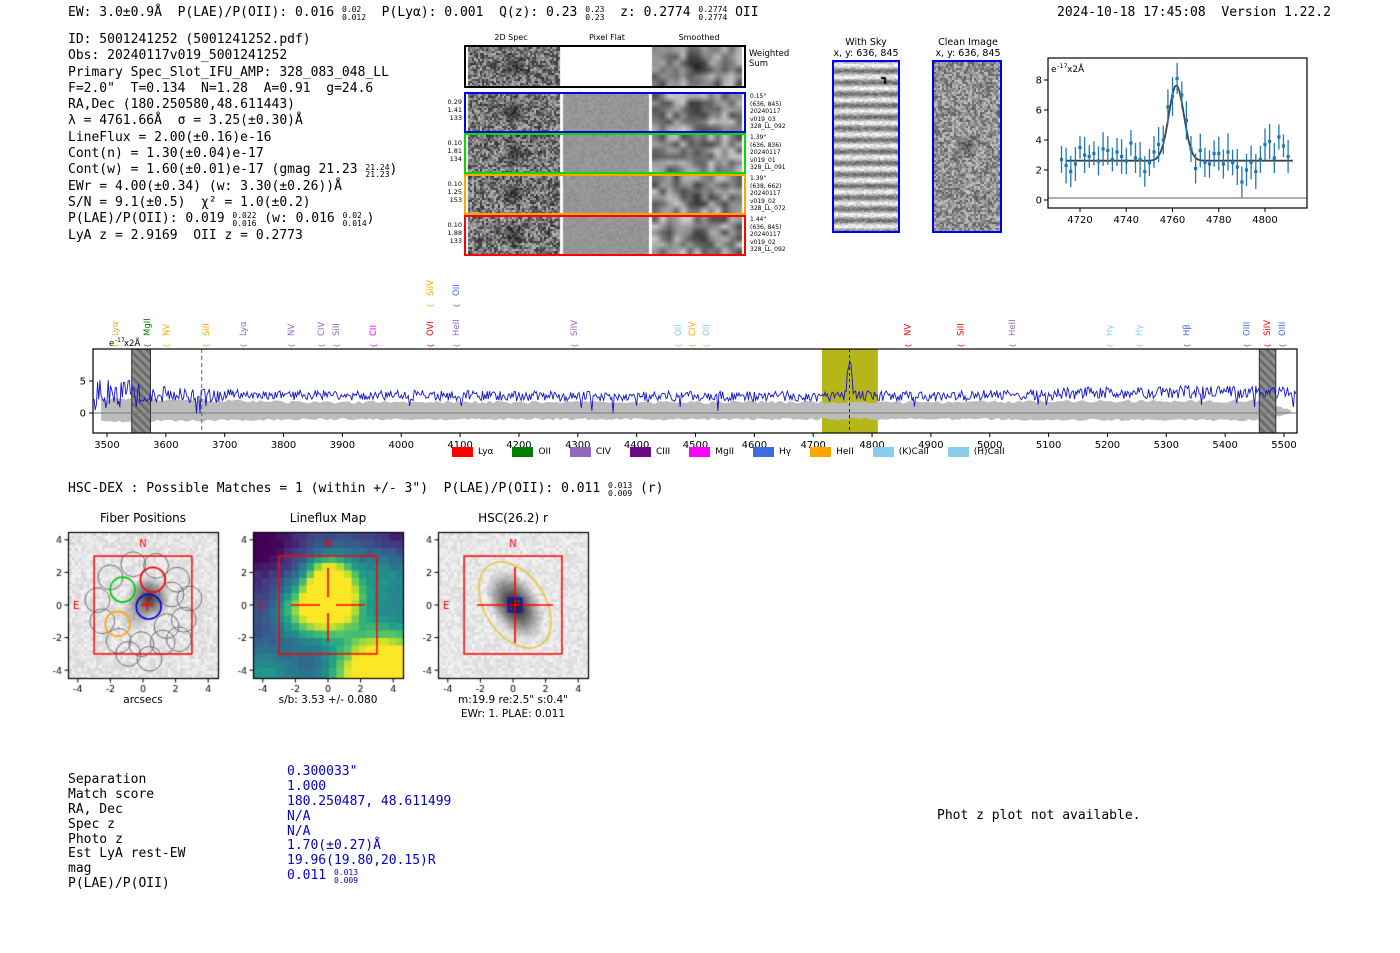 This screenshot has height=953, width=1400. Describe the element at coordinates (713, 13) in the screenshot. I see `stacked-fraction: 0.2774 0.2774` at that location.